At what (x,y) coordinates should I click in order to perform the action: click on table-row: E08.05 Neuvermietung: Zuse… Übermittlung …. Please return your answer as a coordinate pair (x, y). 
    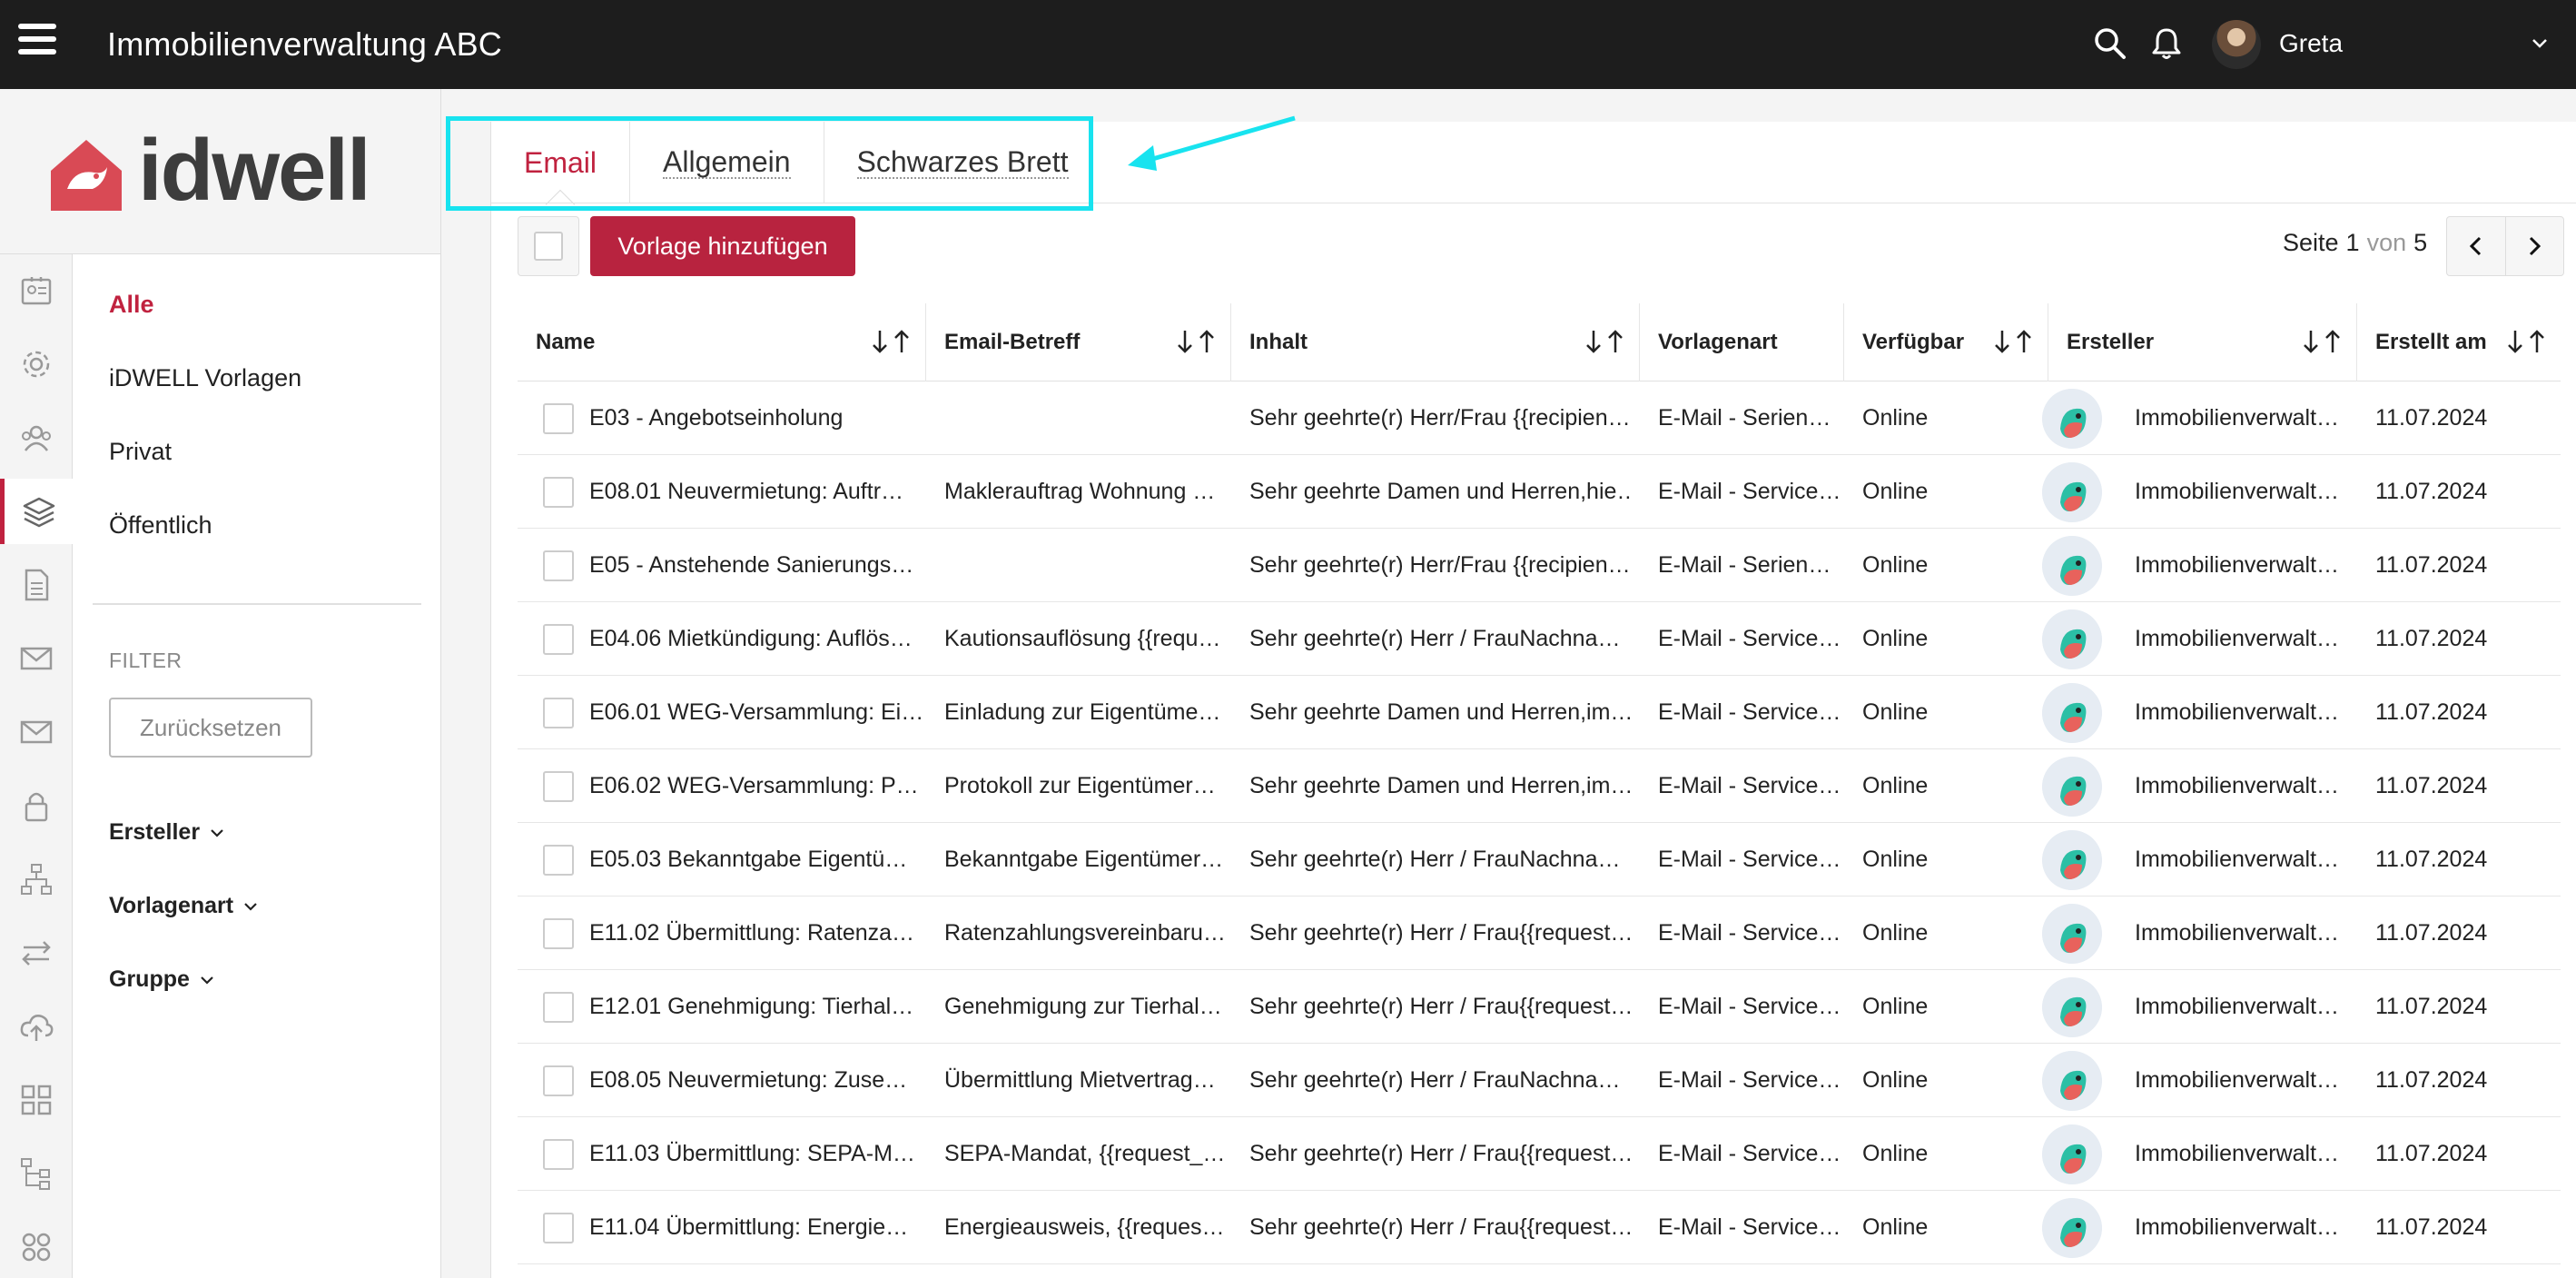
    Looking at the image, I should click on (1539, 1080).